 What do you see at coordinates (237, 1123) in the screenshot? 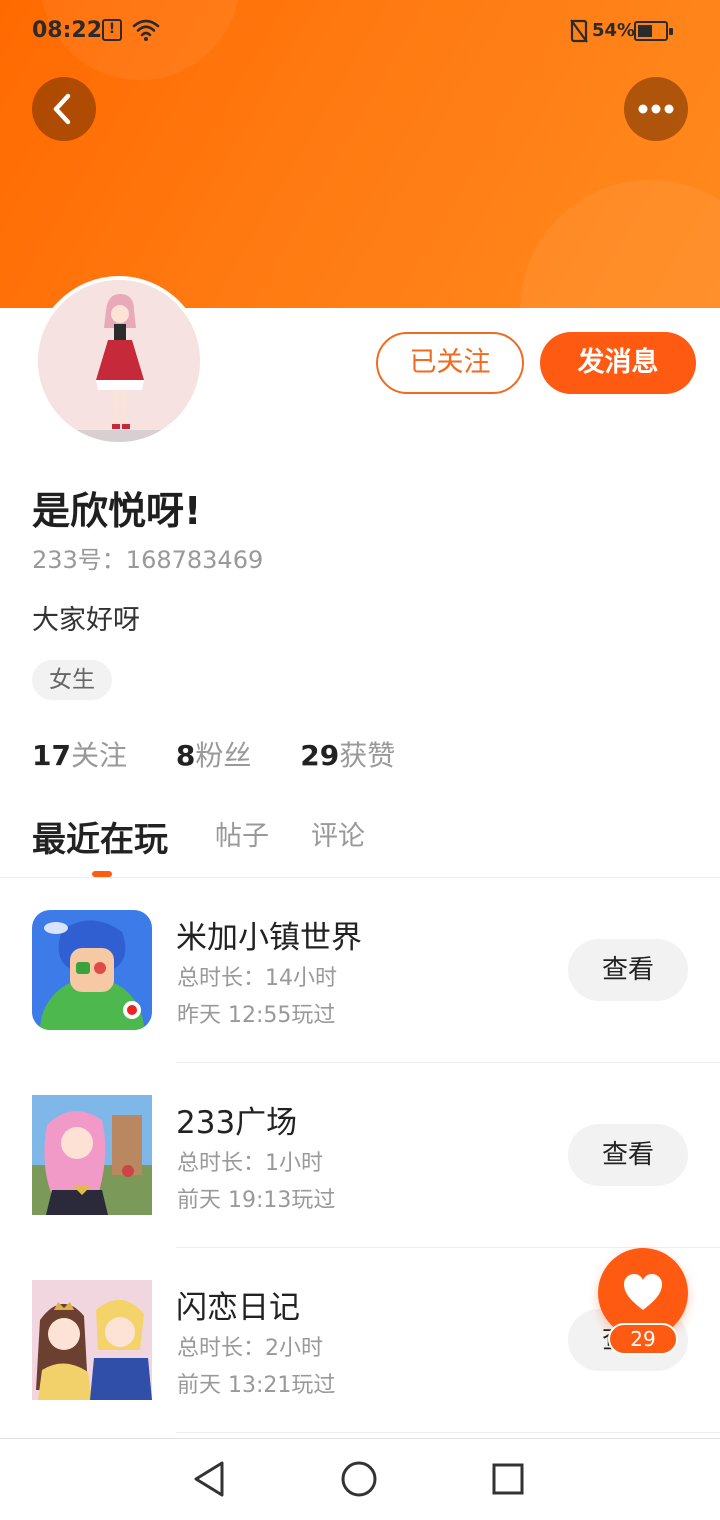
I see `game-name: 233广场` at bounding box center [237, 1123].